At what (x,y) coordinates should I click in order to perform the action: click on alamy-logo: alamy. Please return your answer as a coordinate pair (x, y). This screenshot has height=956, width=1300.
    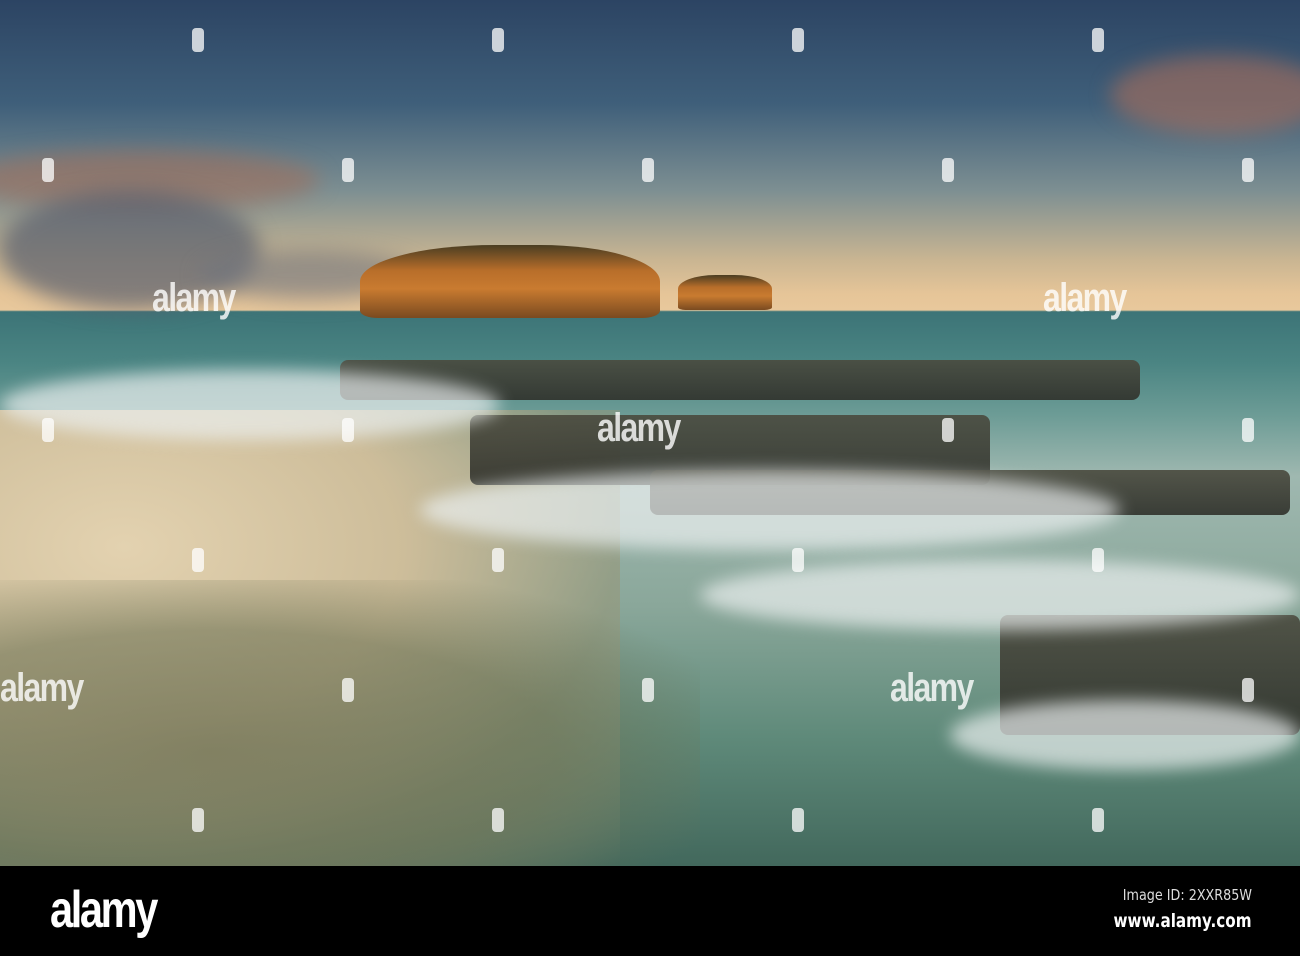
    Looking at the image, I should click on (104, 910).